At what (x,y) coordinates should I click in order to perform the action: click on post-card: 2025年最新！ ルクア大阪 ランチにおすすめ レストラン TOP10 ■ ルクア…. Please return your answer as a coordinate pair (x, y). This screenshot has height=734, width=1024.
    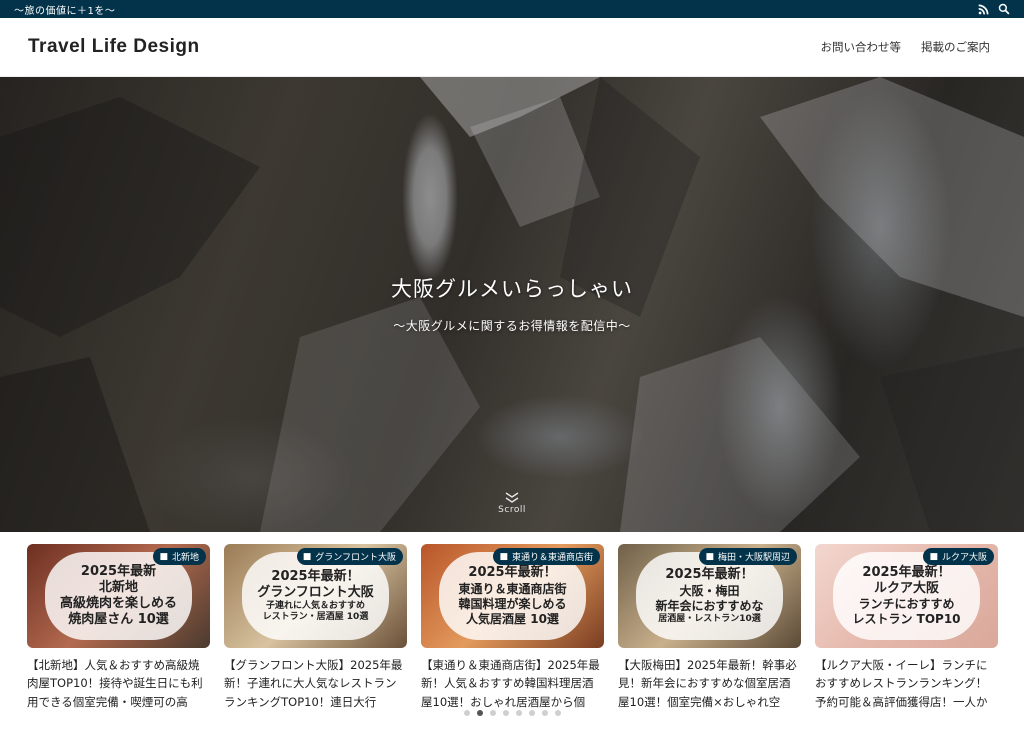
    Looking at the image, I should click on (906, 633).